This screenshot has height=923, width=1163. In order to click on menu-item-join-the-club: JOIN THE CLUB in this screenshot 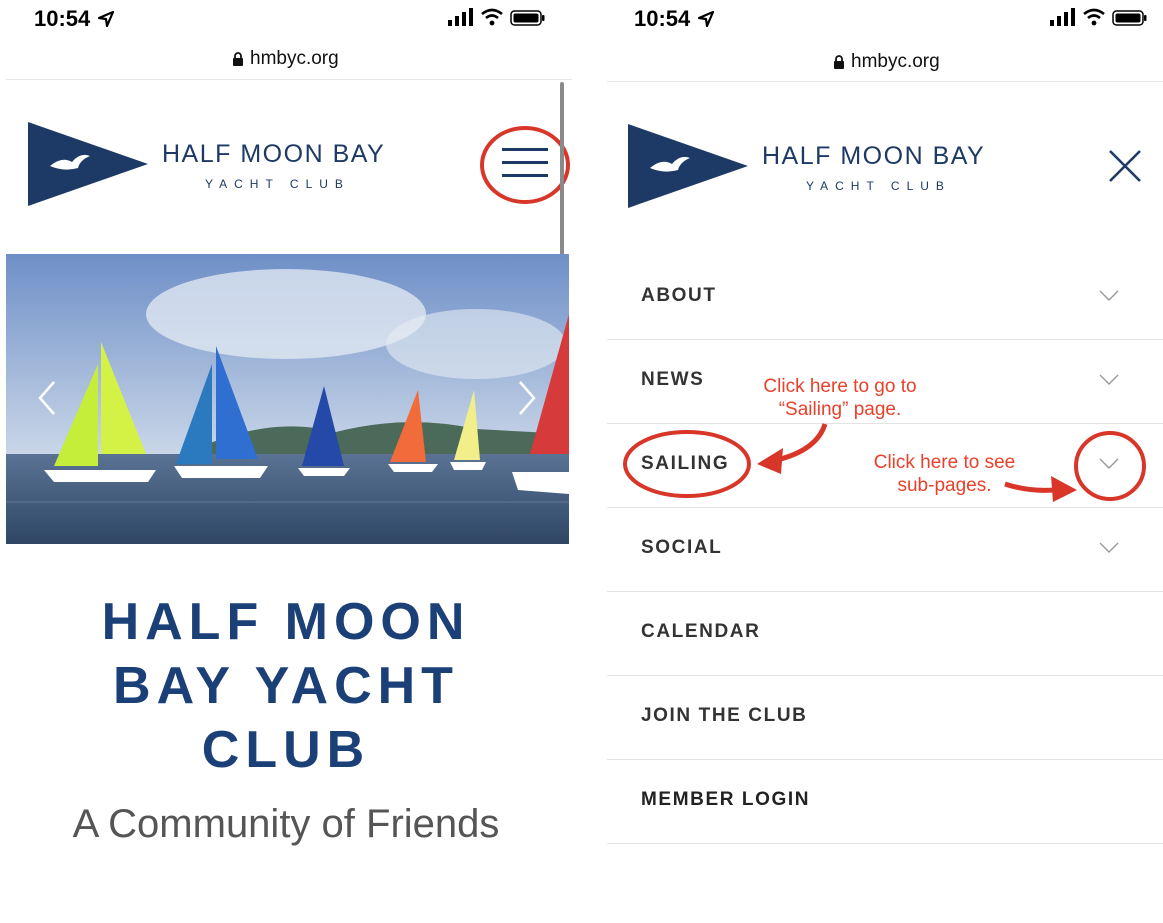, I will do `click(885, 717)`.